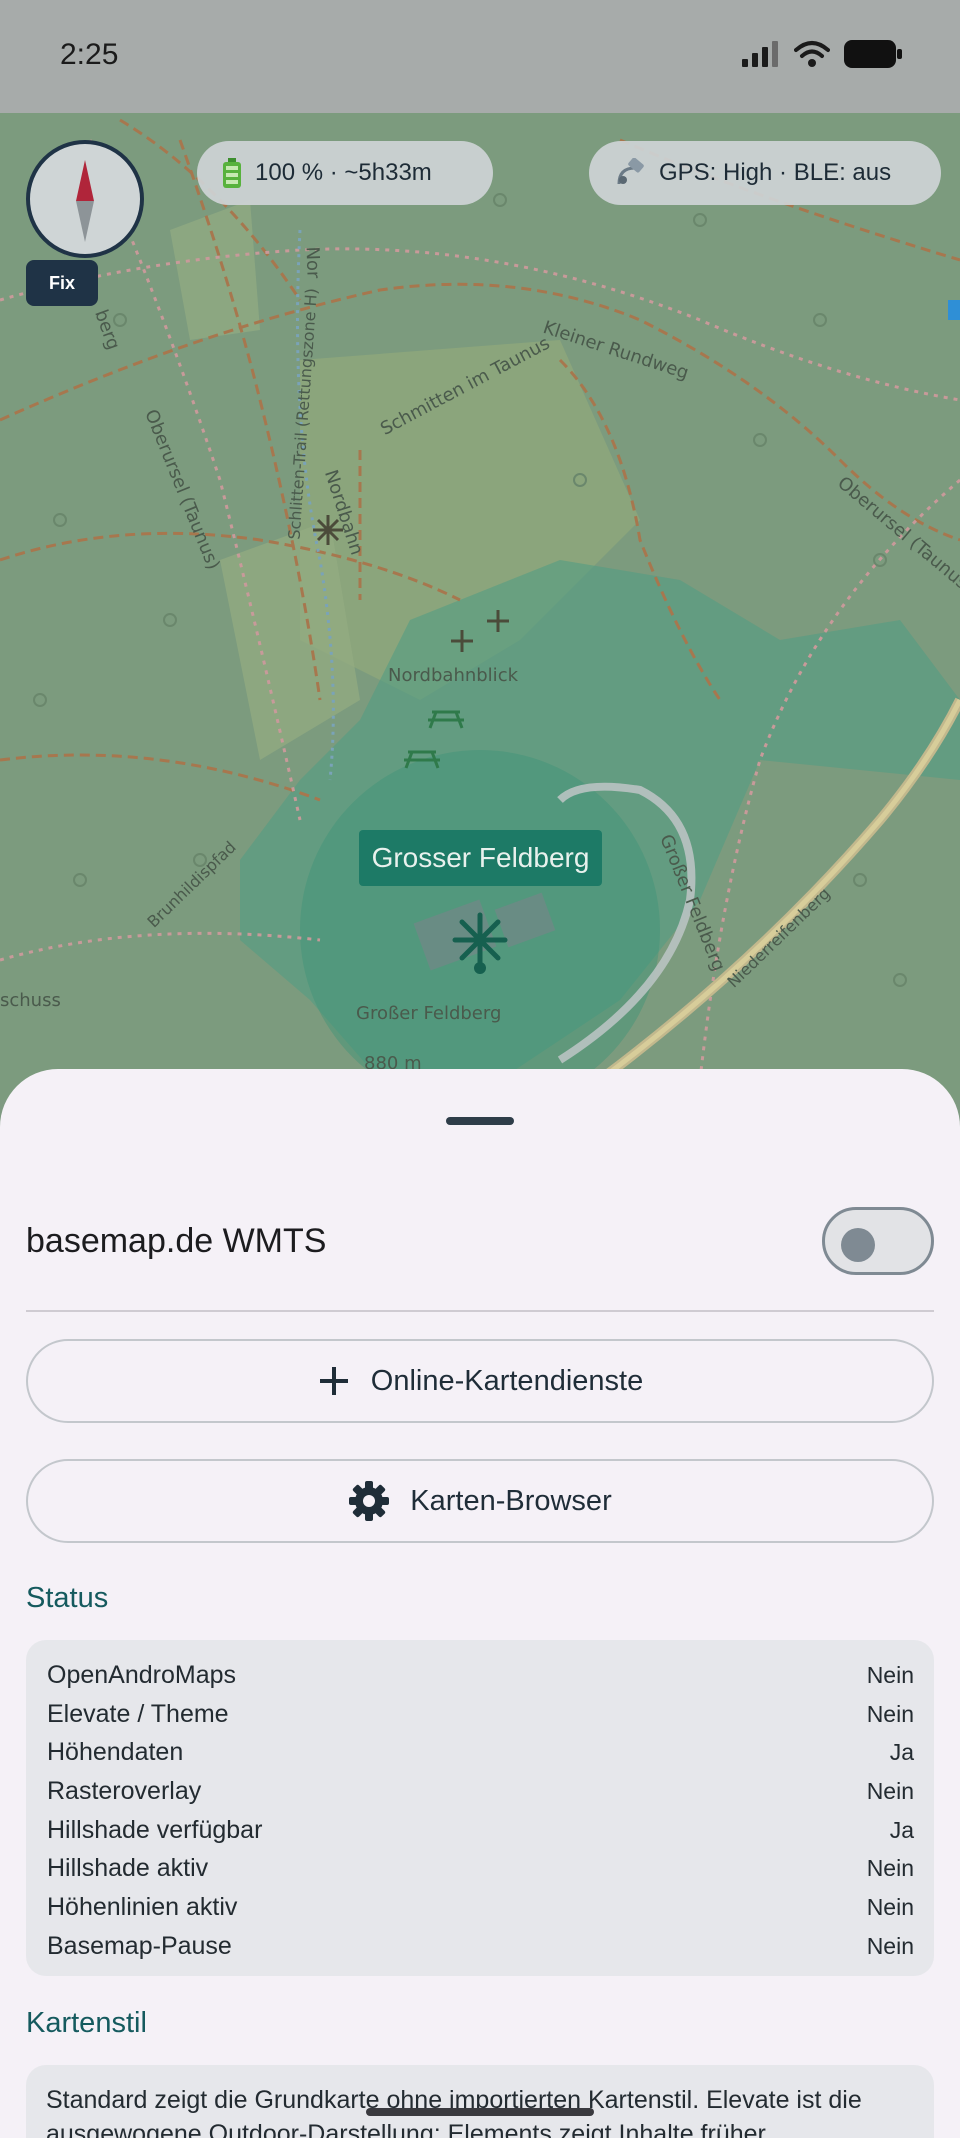  Describe the element at coordinates (480, 2112) in the screenshot. I see `home-indicator` at that location.